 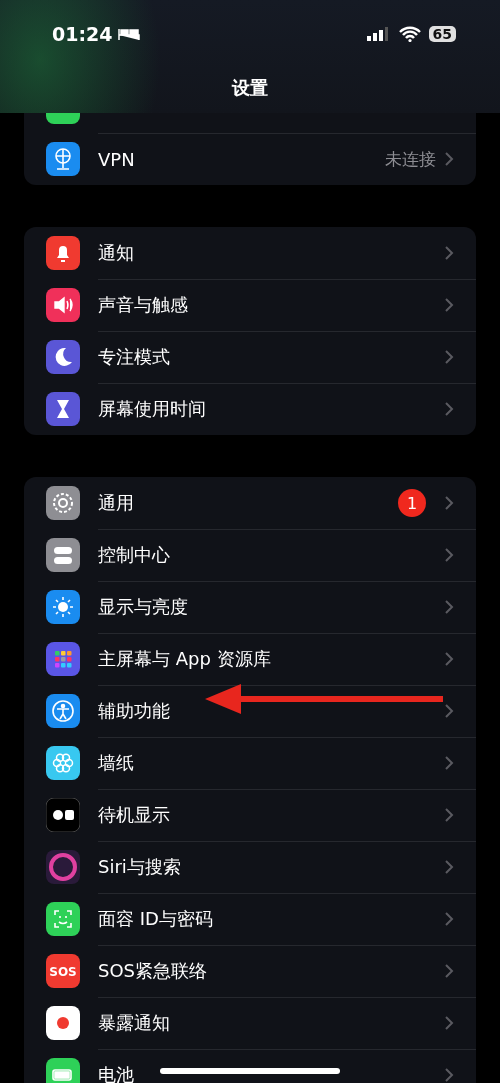 What do you see at coordinates (250, 305) in the screenshot?
I see `settings-row: 声音与触感` at bounding box center [250, 305].